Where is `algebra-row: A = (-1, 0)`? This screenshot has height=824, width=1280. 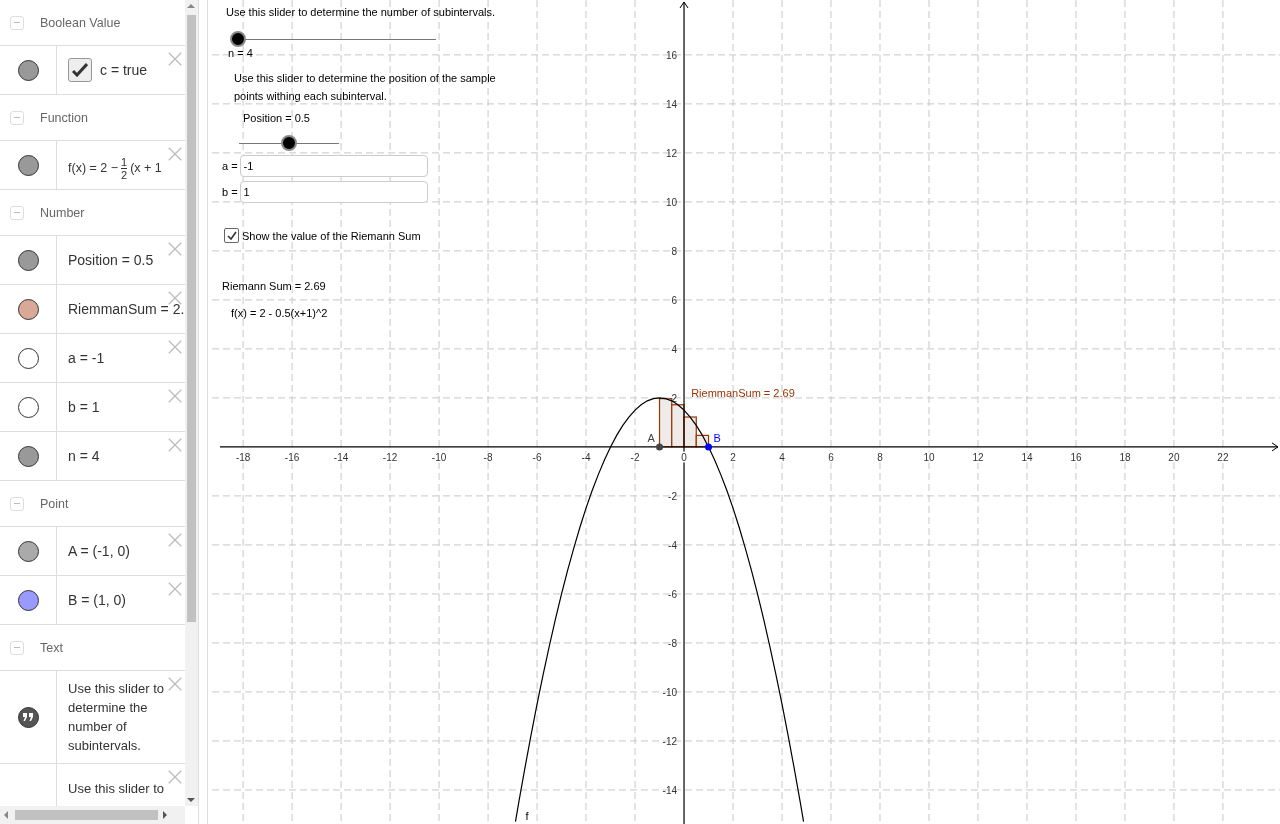 algebra-row: A = (-1, 0) is located at coordinates (92, 551).